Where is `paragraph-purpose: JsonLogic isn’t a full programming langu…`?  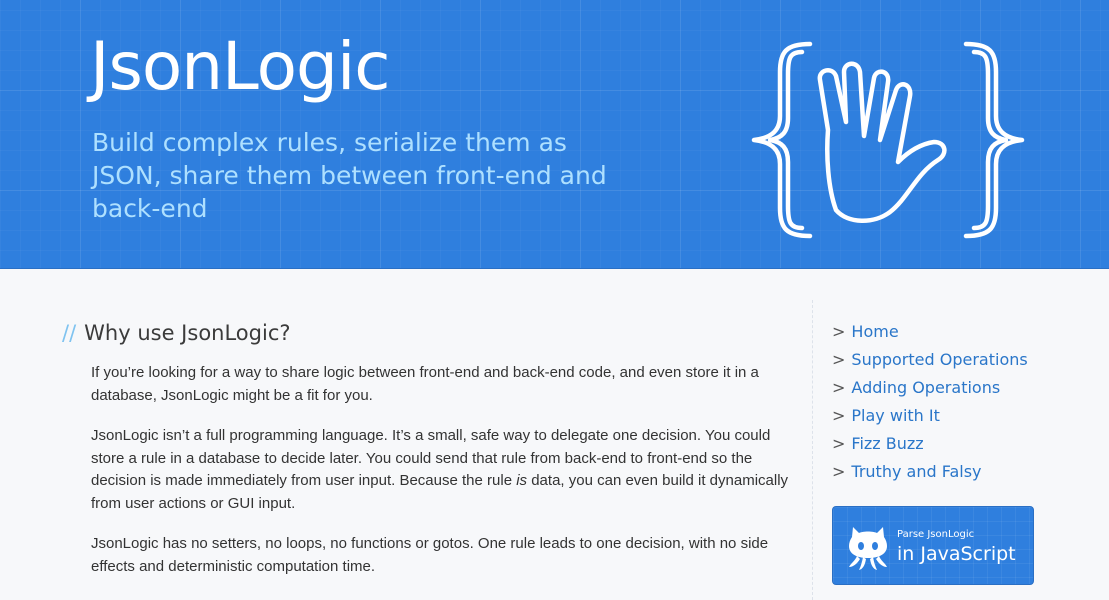
paragraph-purpose: JsonLogic isn’t a full programming langu… is located at coordinates (441, 470).